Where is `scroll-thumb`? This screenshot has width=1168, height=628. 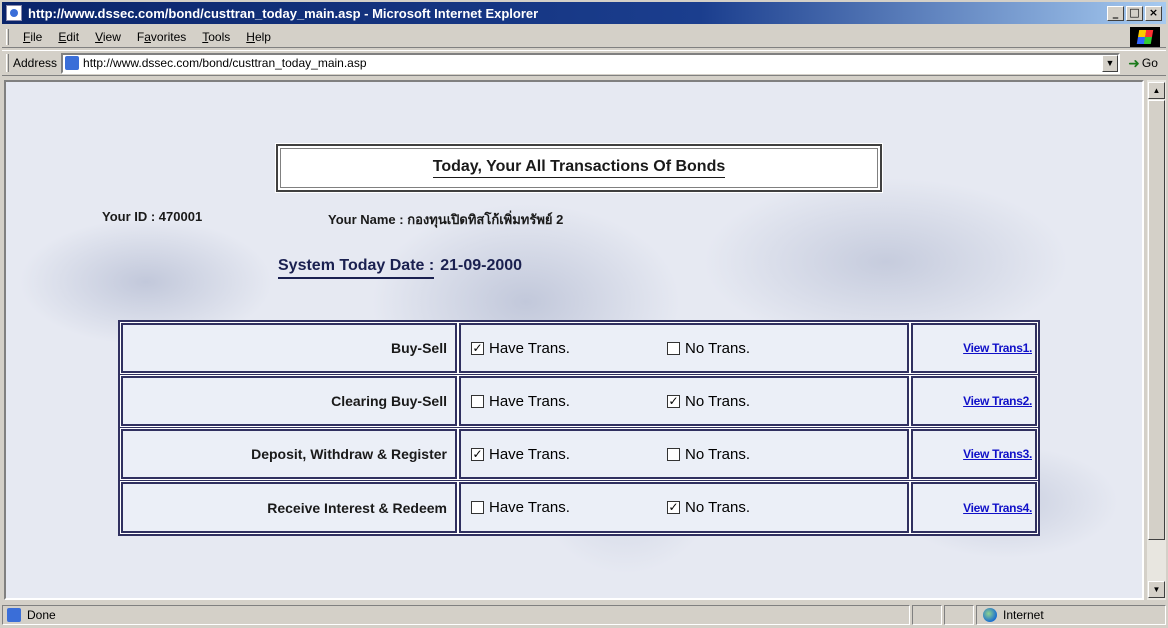 scroll-thumb is located at coordinates (1156, 320).